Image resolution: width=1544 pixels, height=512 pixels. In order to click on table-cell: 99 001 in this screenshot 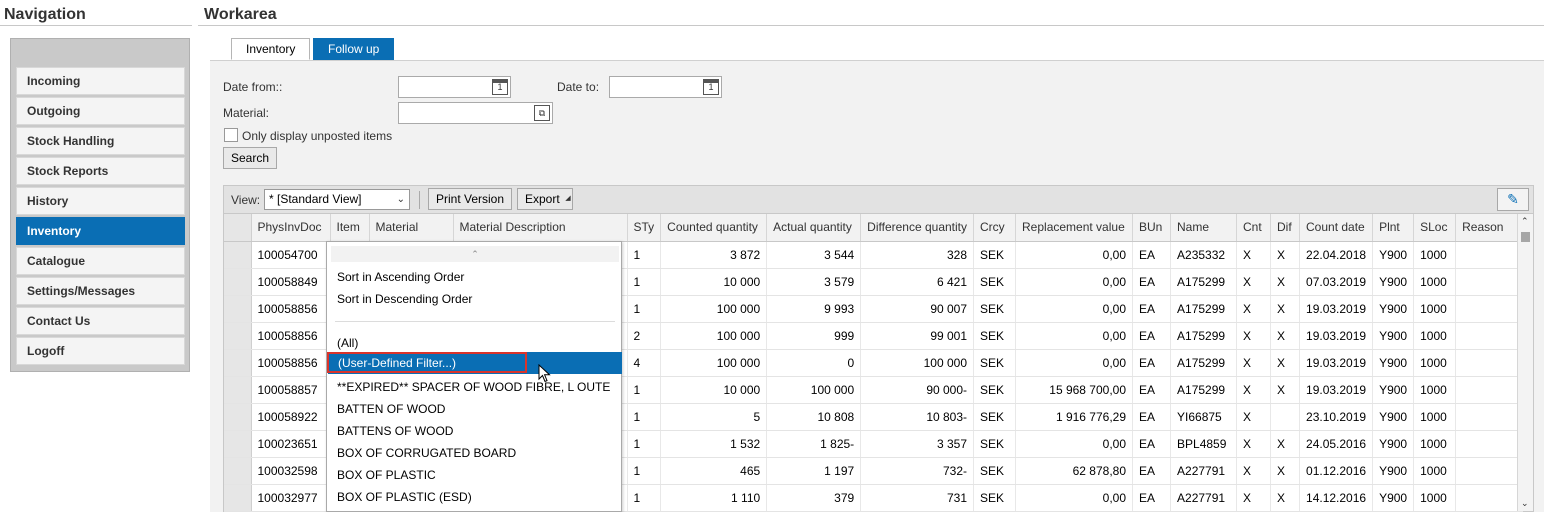, I will do `click(917, 336)`.